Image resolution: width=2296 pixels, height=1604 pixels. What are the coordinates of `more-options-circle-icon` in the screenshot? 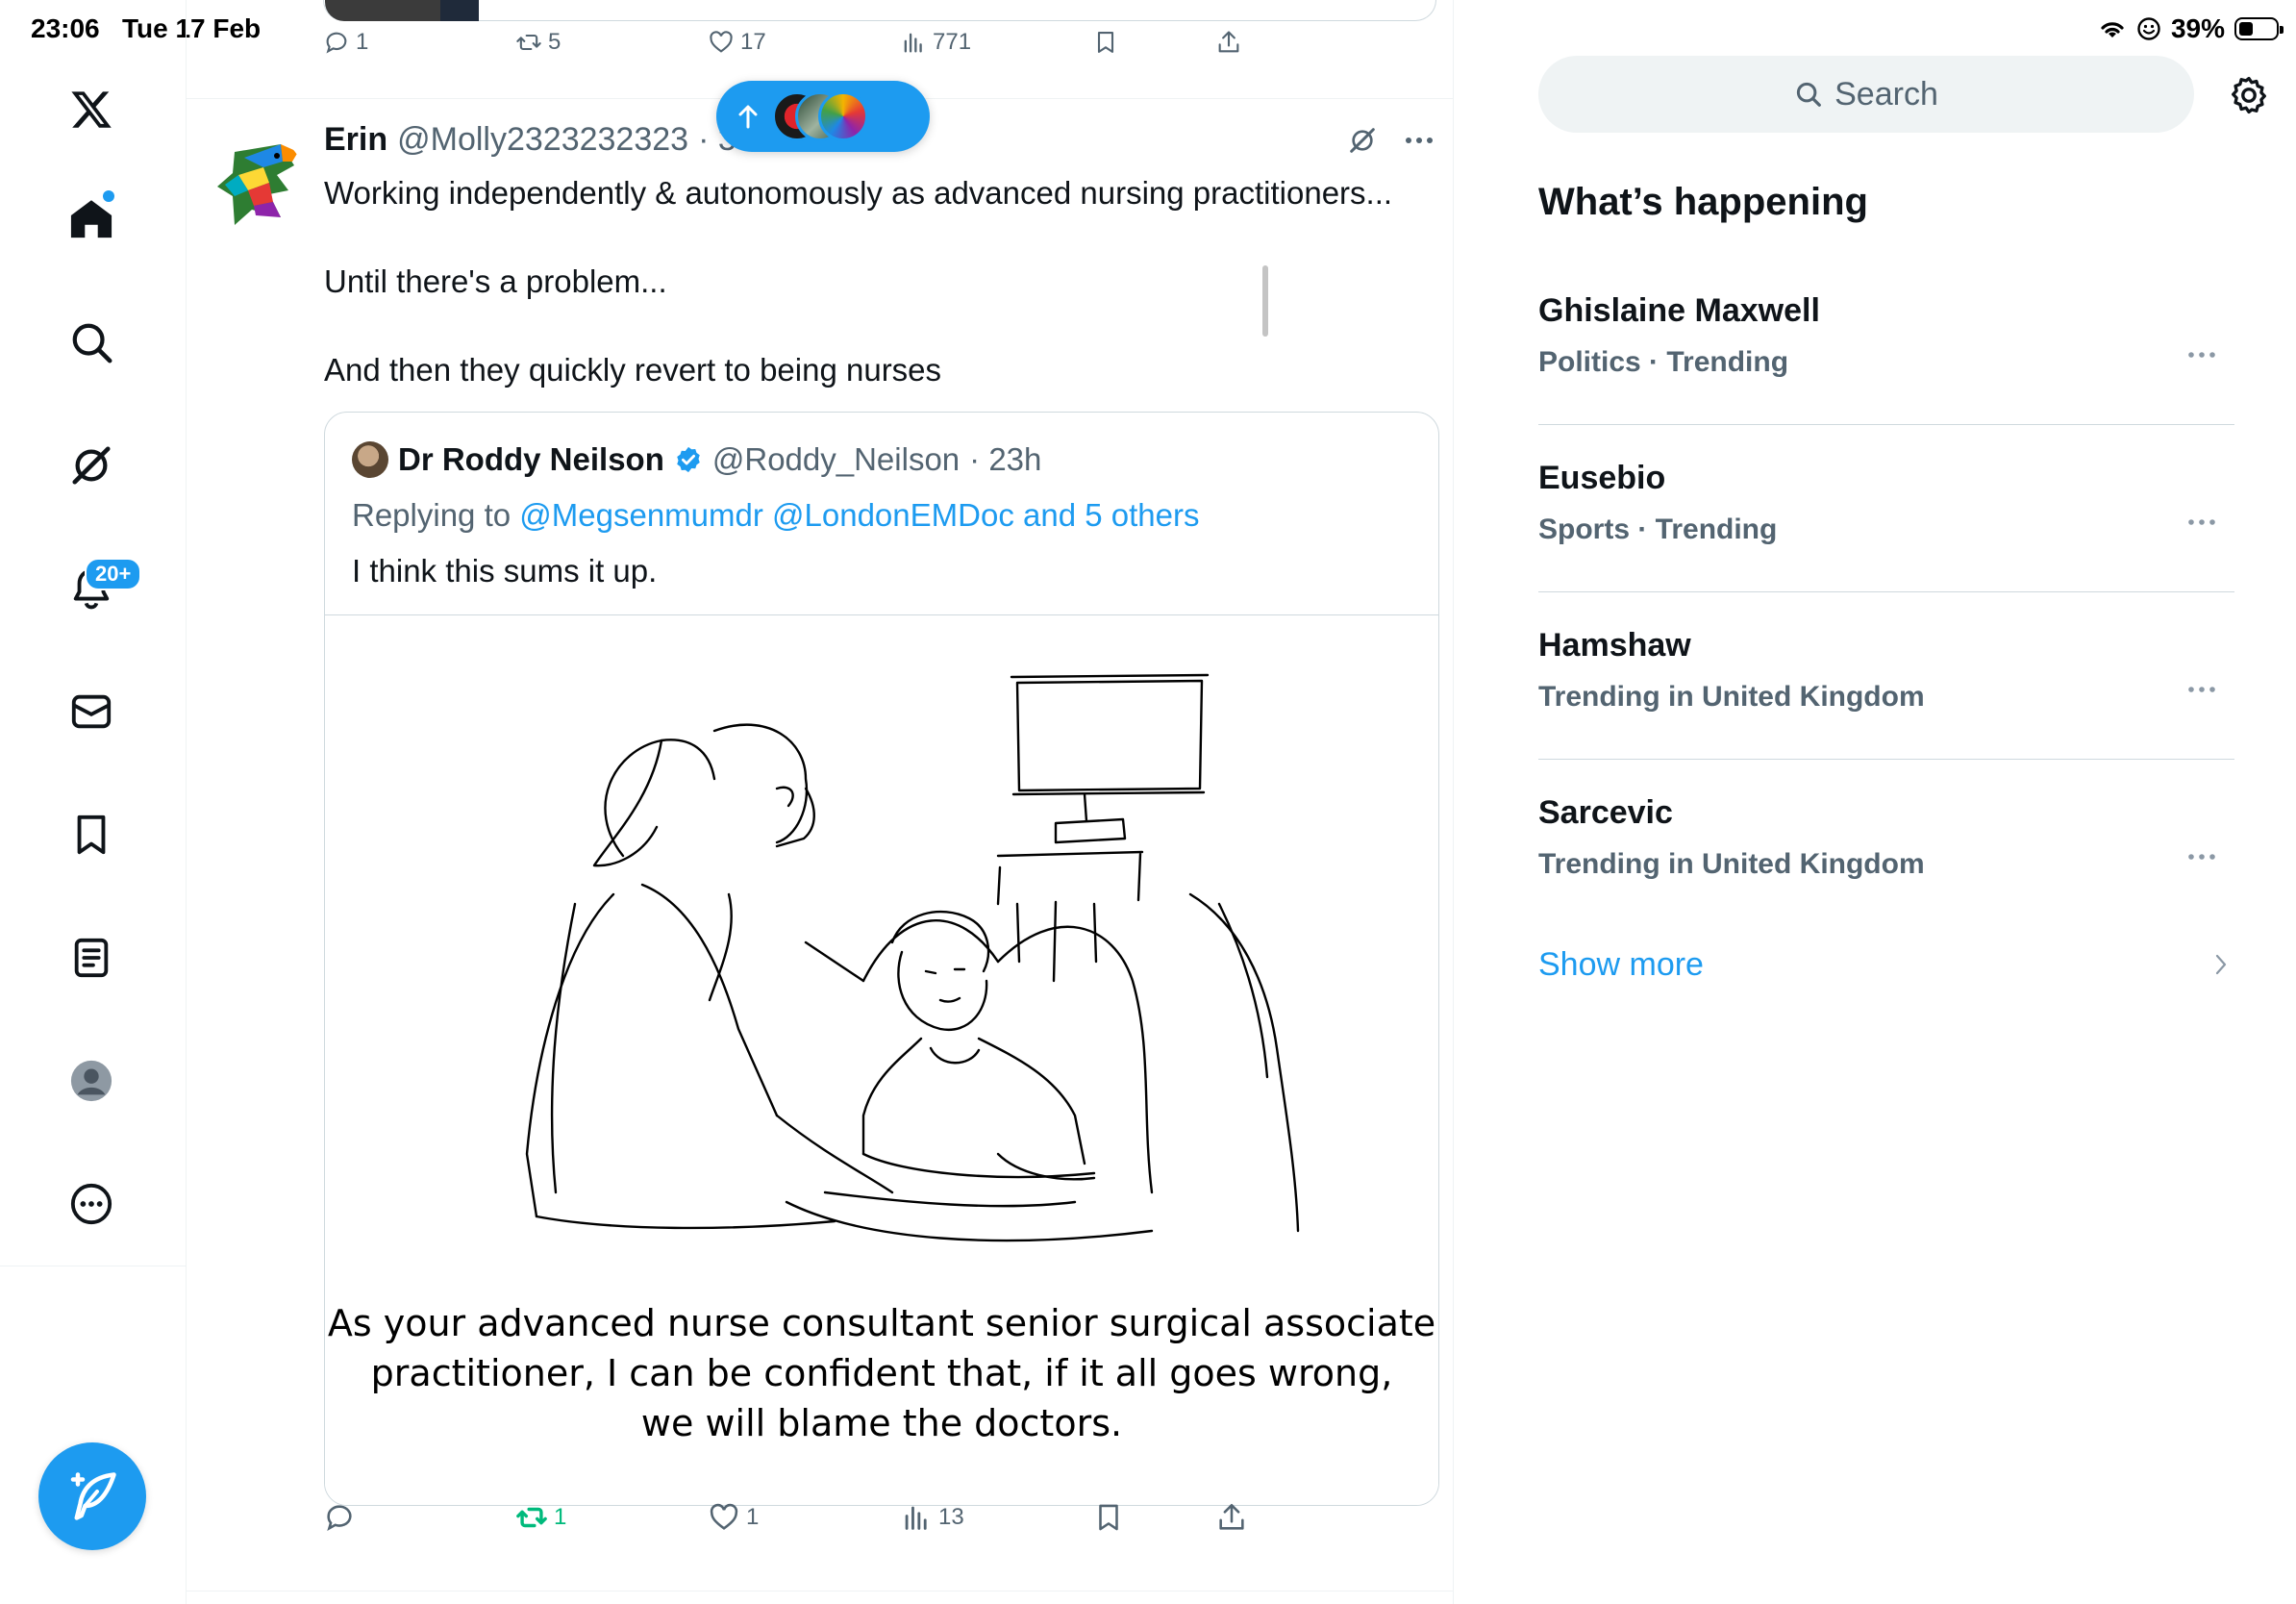 It's located at (91, 1204).